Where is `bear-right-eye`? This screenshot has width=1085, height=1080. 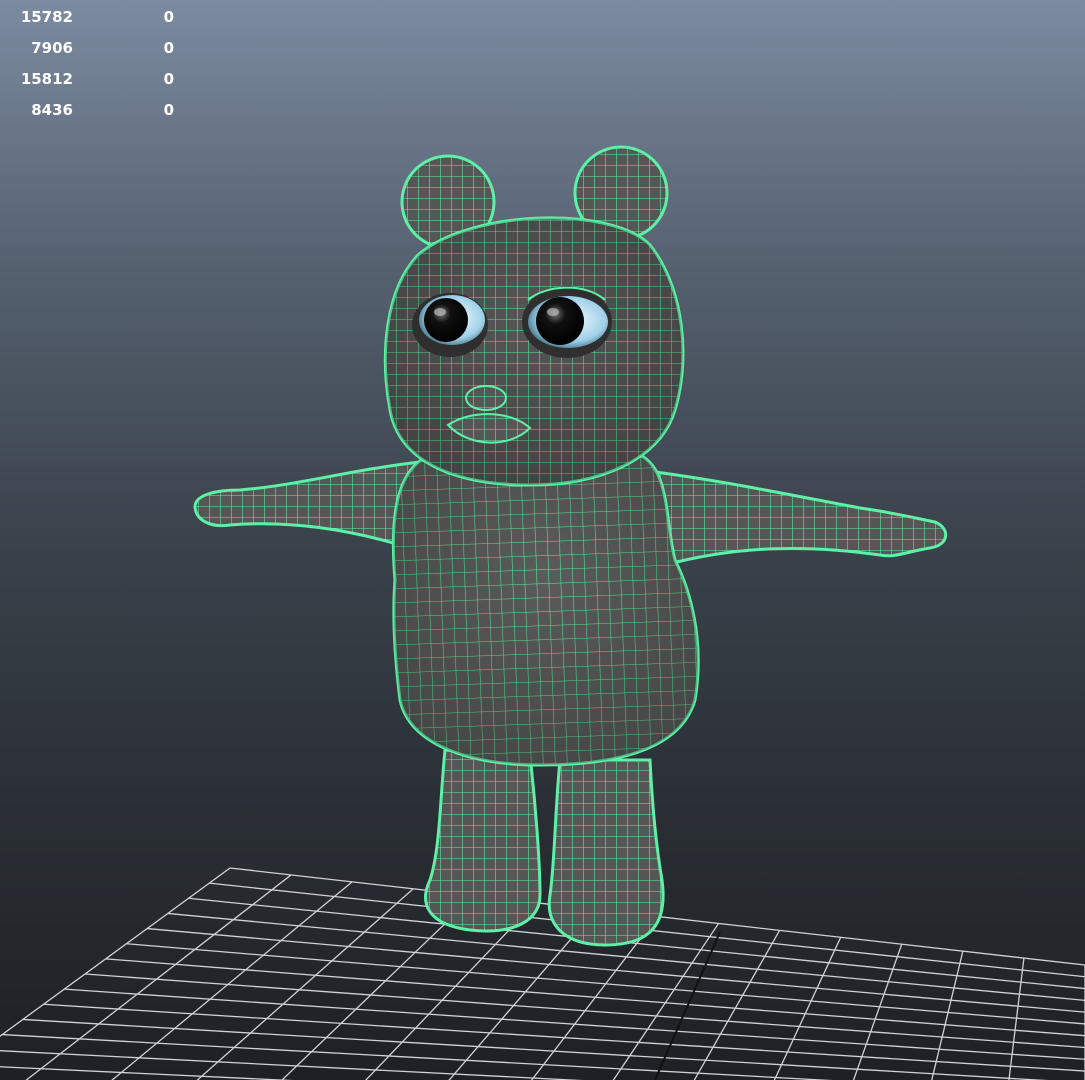
bear-right-eye is located at coordinates (567, 322).